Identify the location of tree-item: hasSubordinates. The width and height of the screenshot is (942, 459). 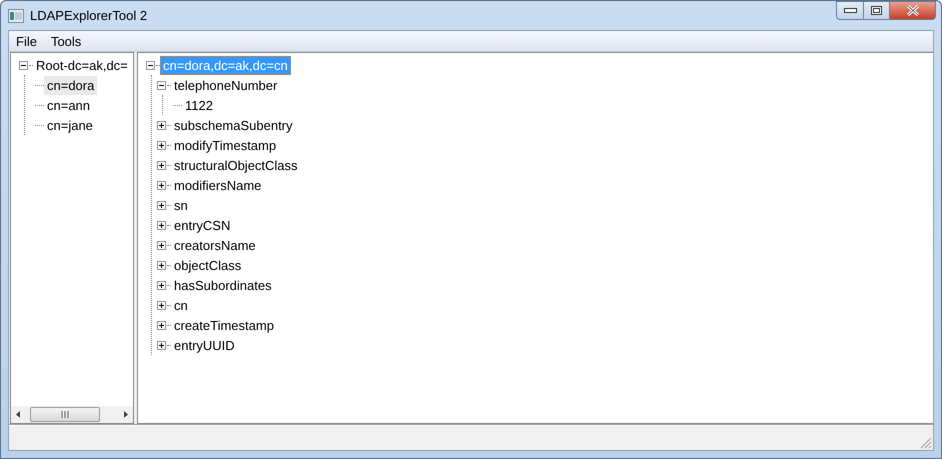
(223, 285).